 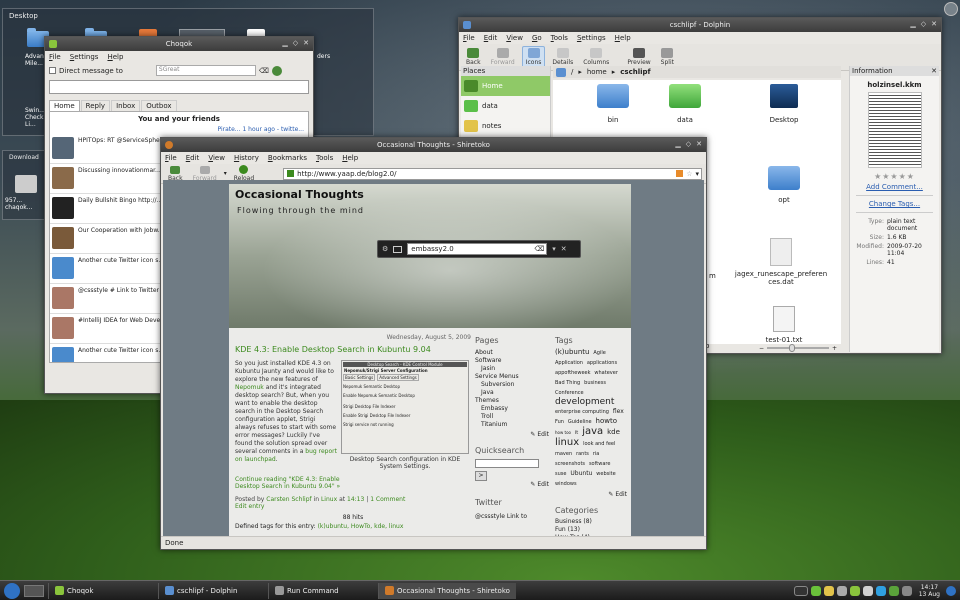 What do you see at coordinates (512, 425) in the screenshot?
I see `page-link: Titanium` at bounding box center [512, 425].